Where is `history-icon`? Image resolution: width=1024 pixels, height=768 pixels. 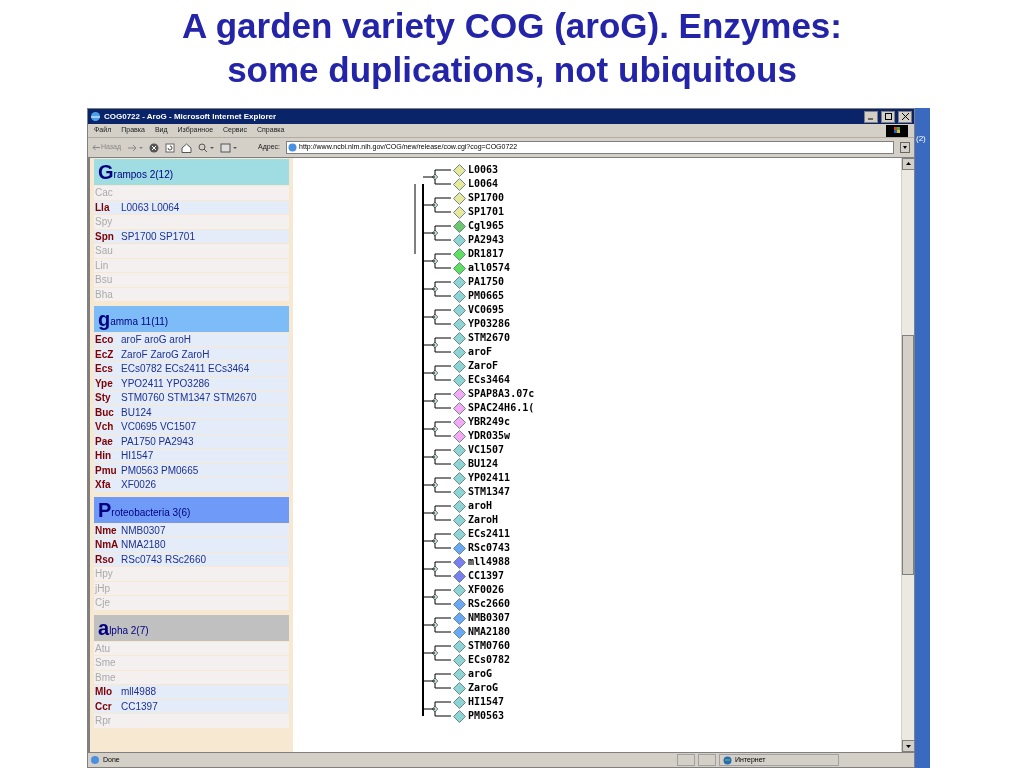 history-icon is located at coordinates (229, 147).